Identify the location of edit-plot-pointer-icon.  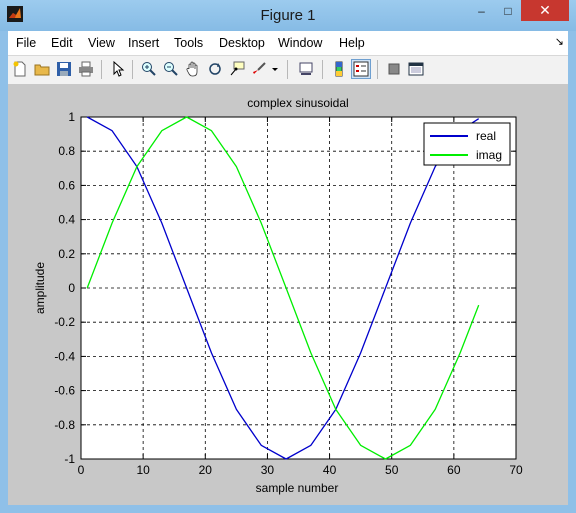
(118, 69).